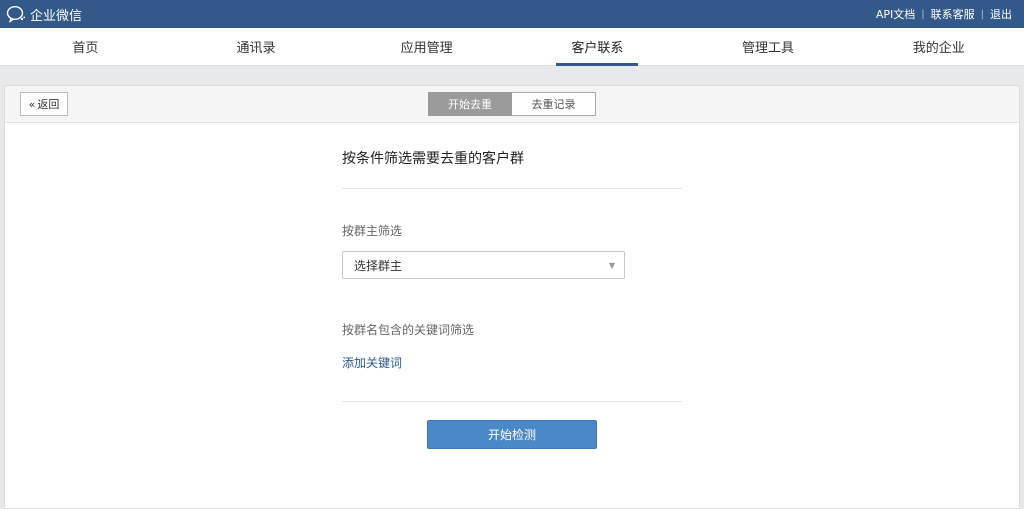  I want to click on owner-filter-label: 按群主筛选, so click(372, 231).